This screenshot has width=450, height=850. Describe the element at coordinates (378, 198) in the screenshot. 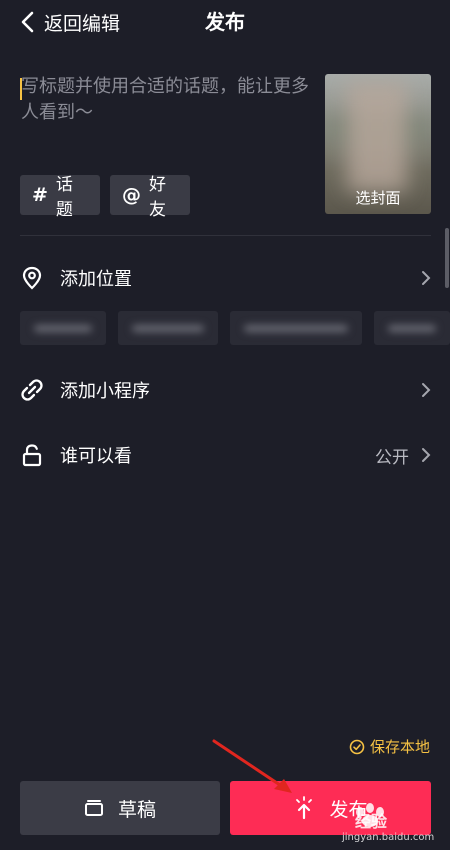

I see `cover-label: 选封面` at that location.